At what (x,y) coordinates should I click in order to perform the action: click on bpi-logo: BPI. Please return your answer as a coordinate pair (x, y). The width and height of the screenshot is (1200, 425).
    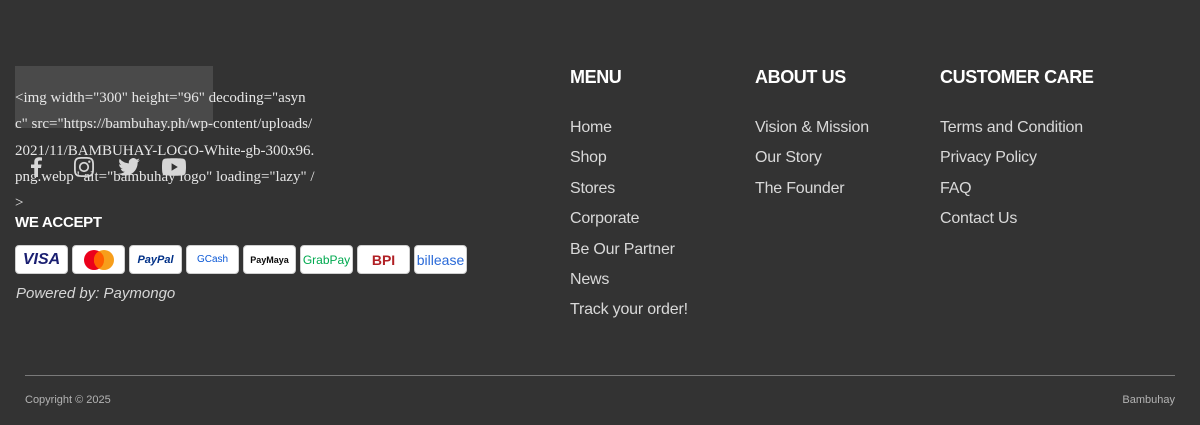
    Looking at the image, I should click on (383, 259).